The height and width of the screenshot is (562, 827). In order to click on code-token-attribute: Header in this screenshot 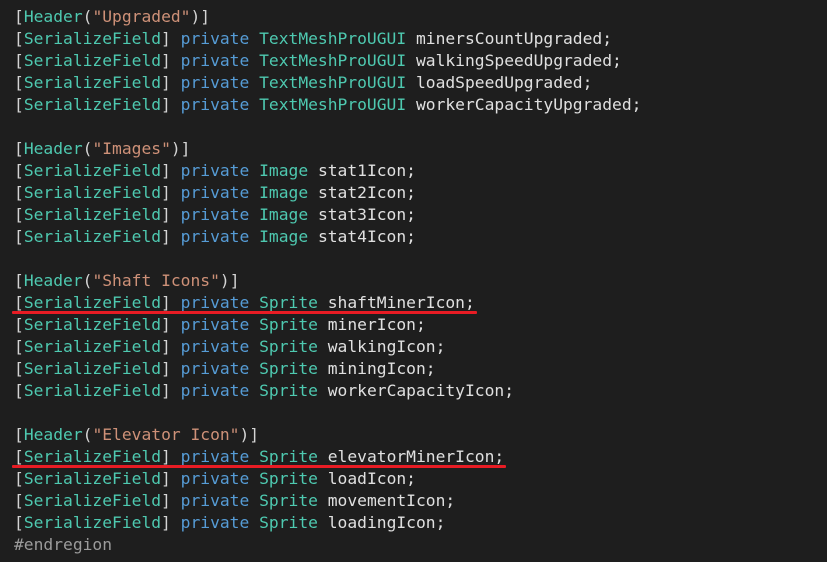, I will do `click(53, 16)`.